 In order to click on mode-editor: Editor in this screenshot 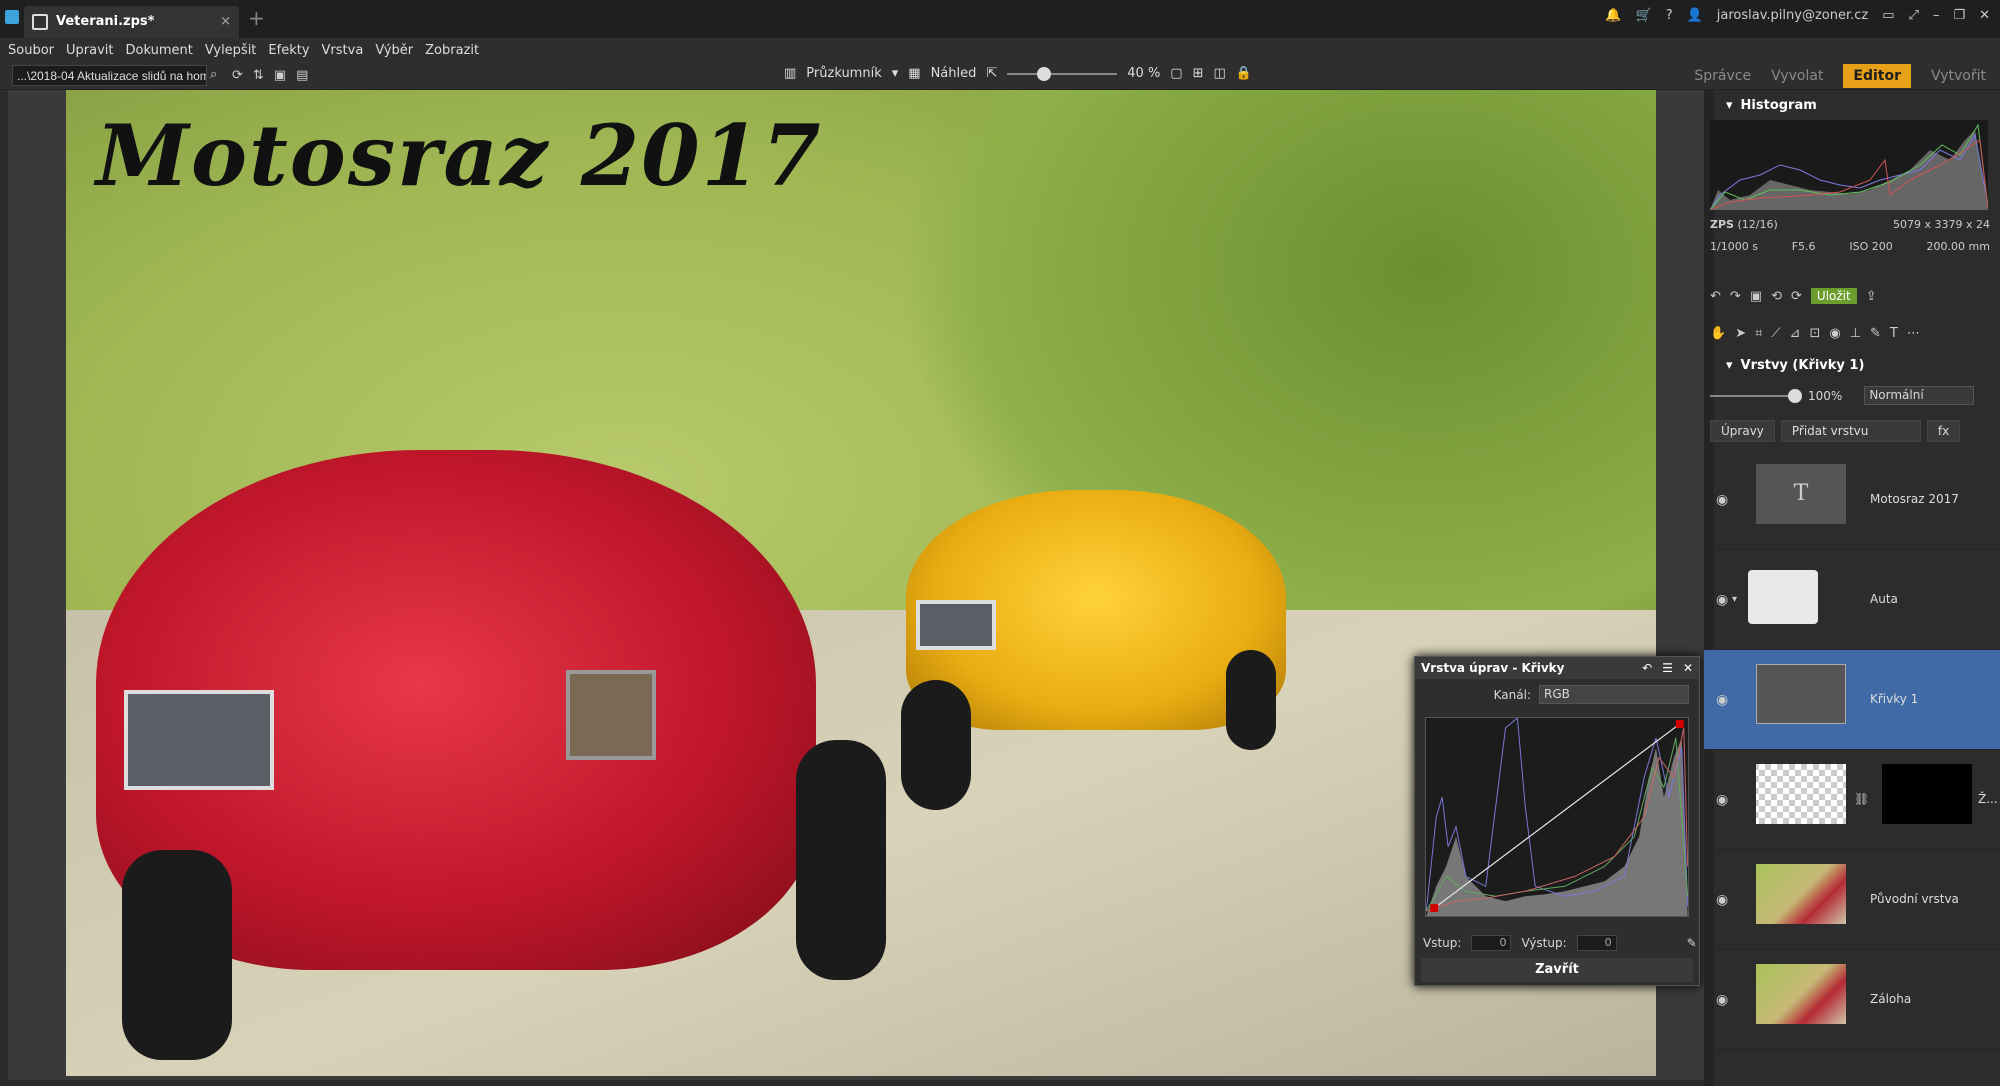, I will do `click(1877, 76)`.